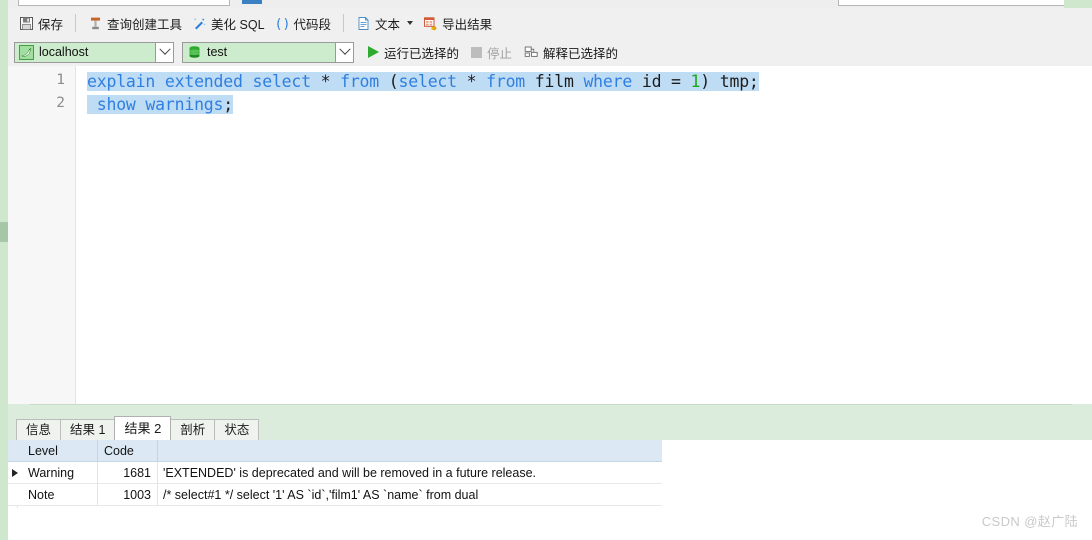 The width and height of the screenshot is (1092, 540). What do you see at coordinates (116, 104) in the screenshot?
I see `code-token: show` at bounding box center [116, 104].